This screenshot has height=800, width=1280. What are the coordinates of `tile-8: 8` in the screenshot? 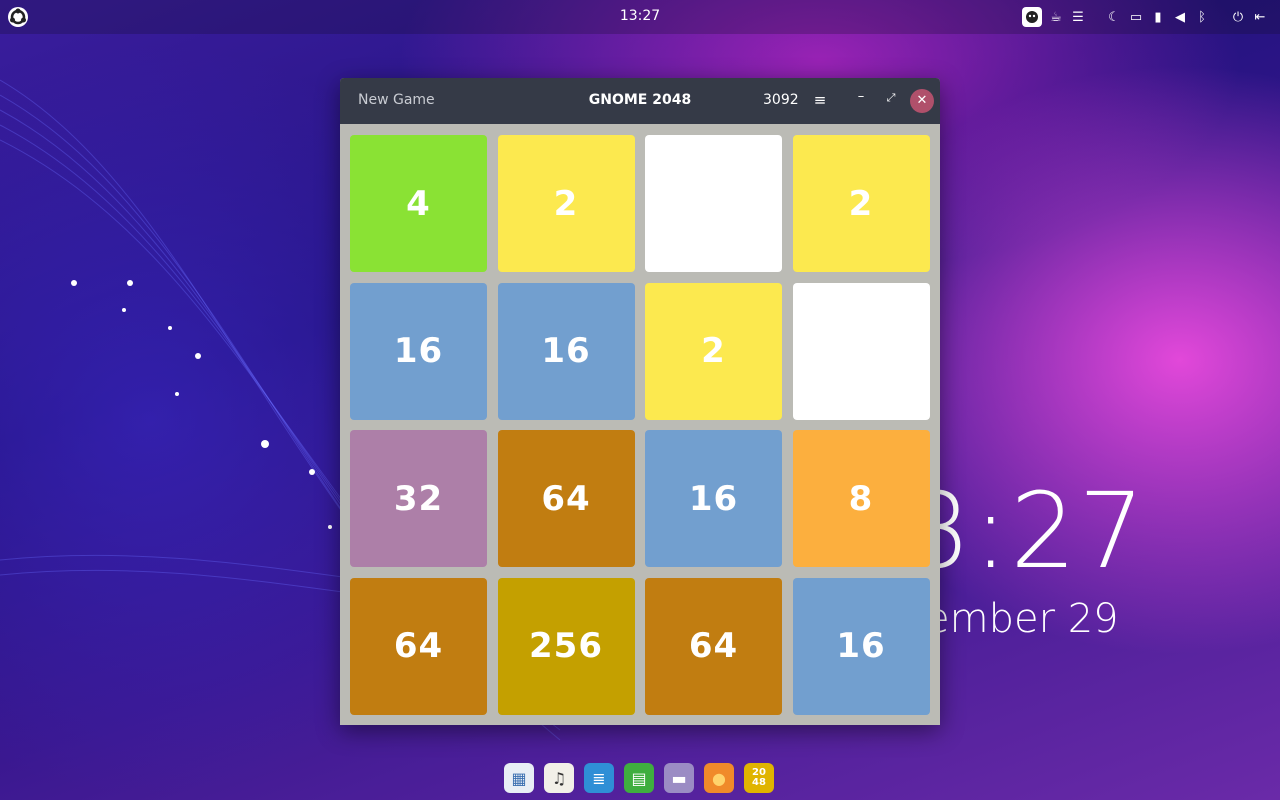 It's located at (861, 498).